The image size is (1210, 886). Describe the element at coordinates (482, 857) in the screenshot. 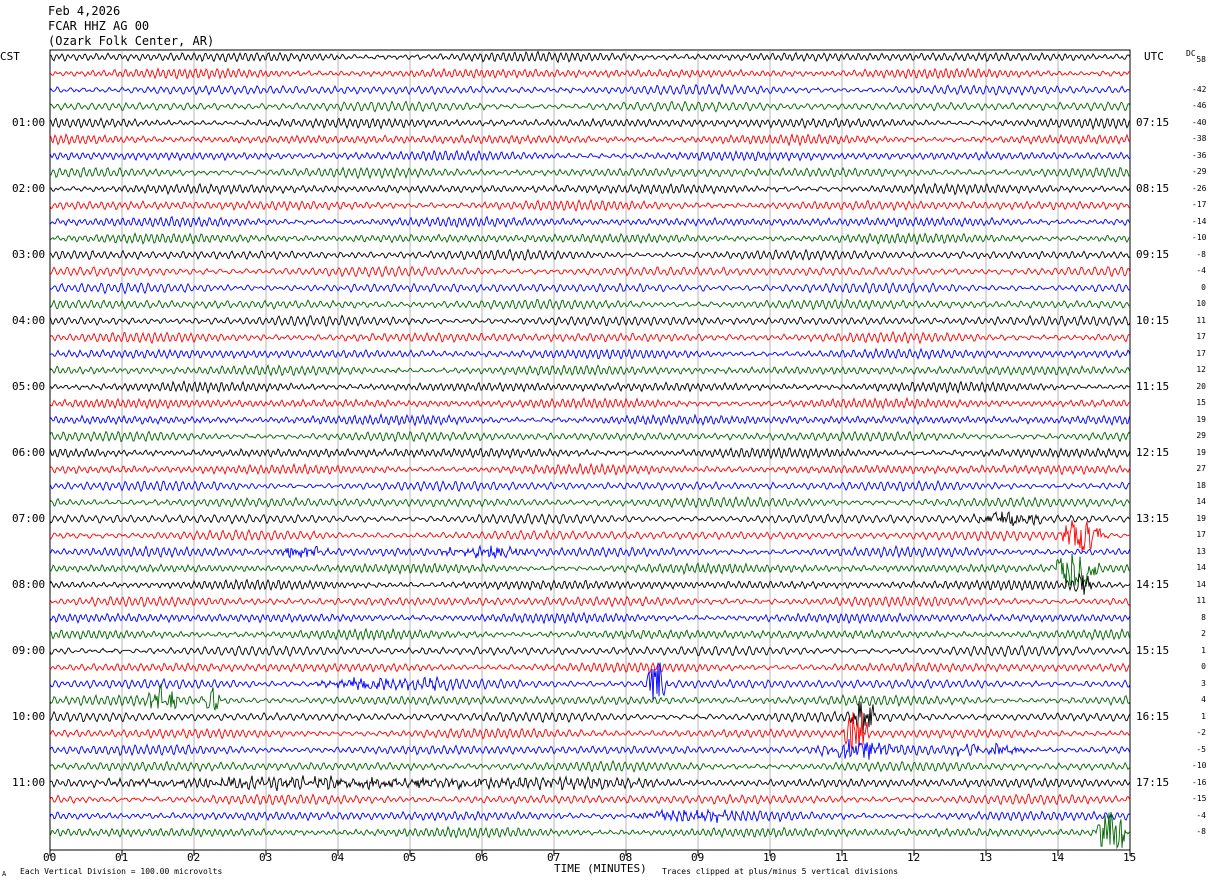

I see `x-tick-label: 06` at that location.